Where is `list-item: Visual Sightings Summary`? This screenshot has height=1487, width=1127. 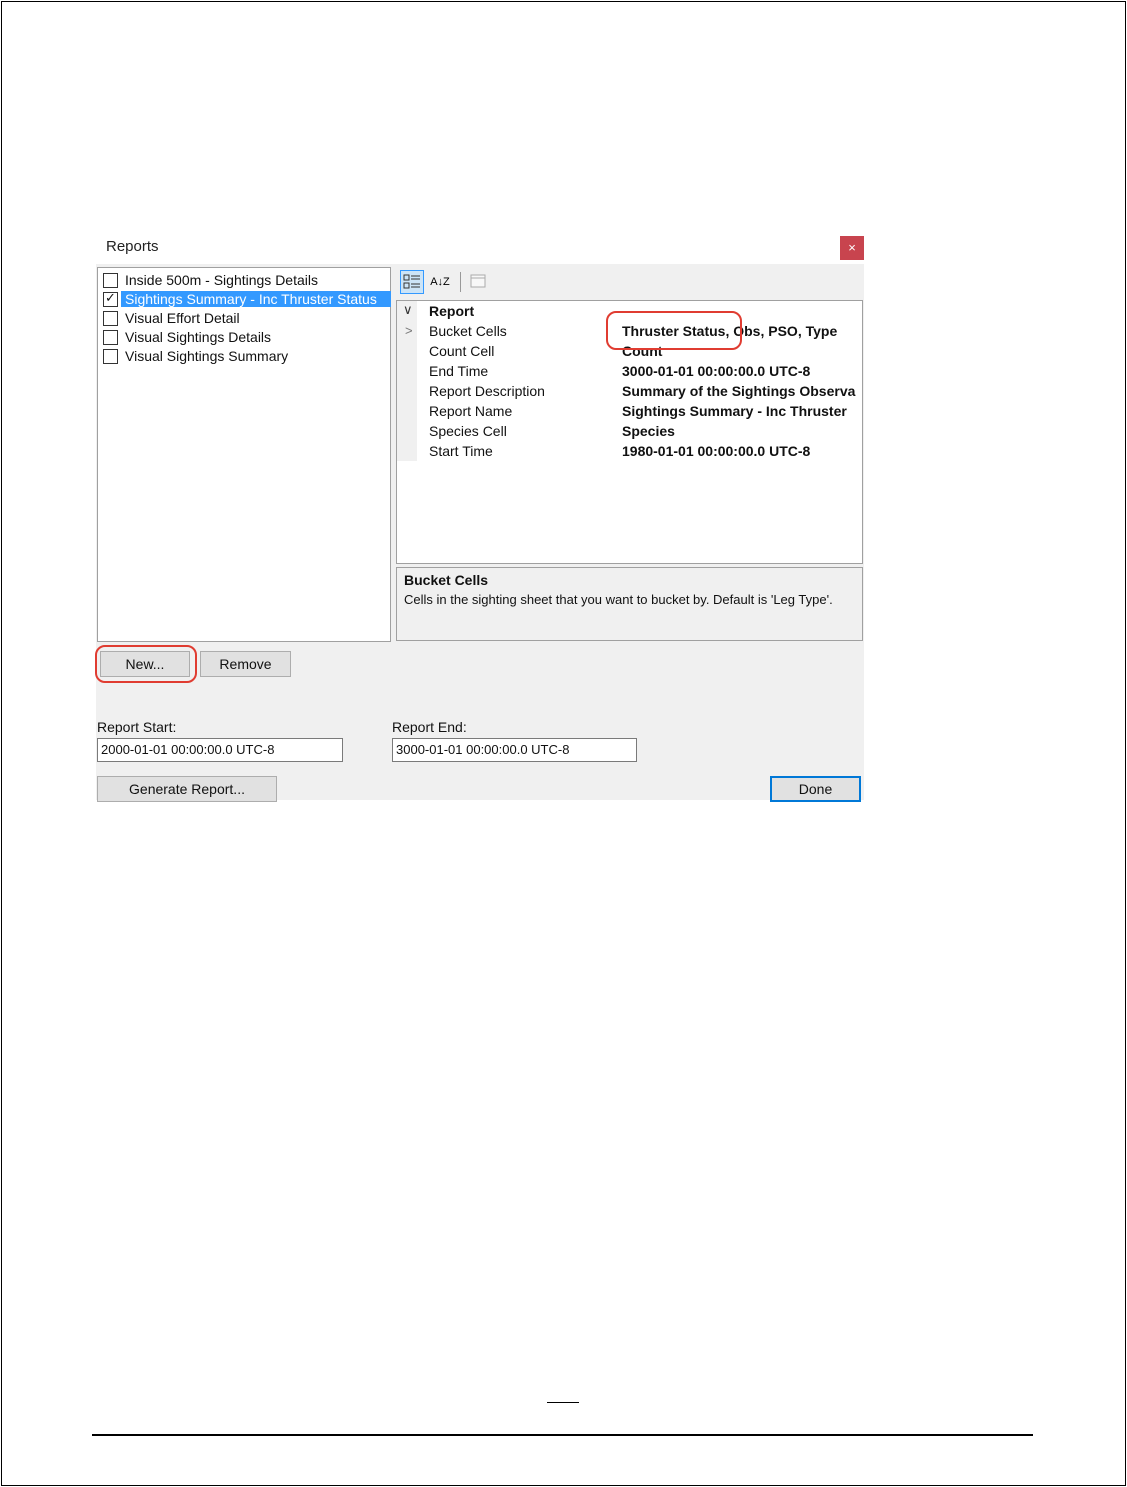
list-item: Visual Sightings Summary is located at coordinates (245, 356).